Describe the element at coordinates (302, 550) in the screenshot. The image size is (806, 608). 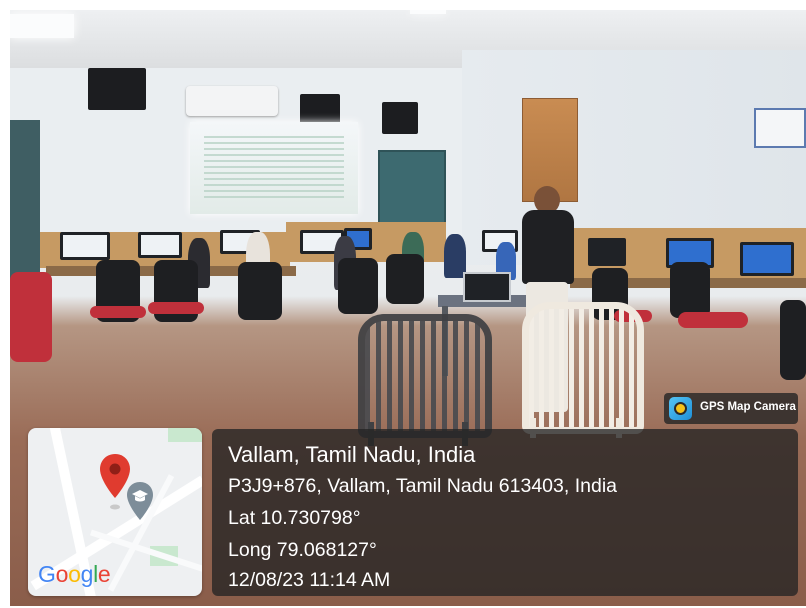
I see `longitude-label: Long 79.068127°` at that location.